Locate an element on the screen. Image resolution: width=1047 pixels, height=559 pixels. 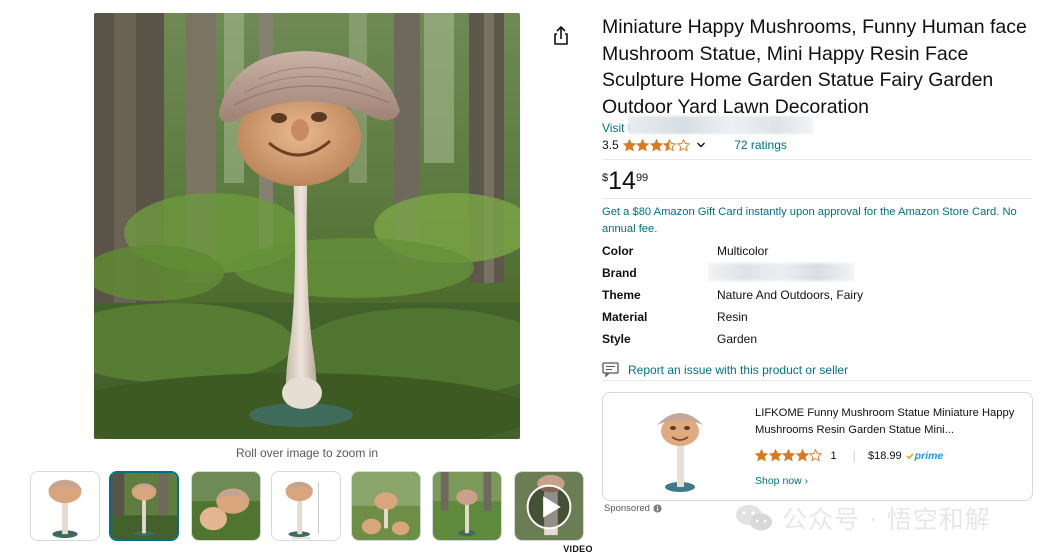
prime-check-icon is located at coordinates (910, 455).